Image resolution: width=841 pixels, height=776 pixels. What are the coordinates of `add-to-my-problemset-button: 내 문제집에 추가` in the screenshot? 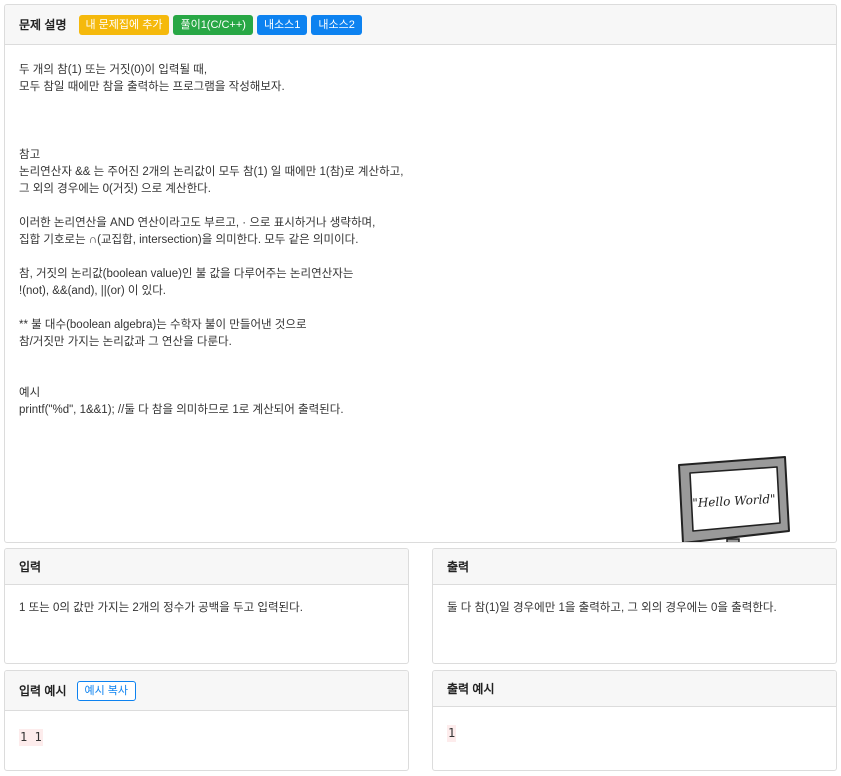 It's located at (124, 24).